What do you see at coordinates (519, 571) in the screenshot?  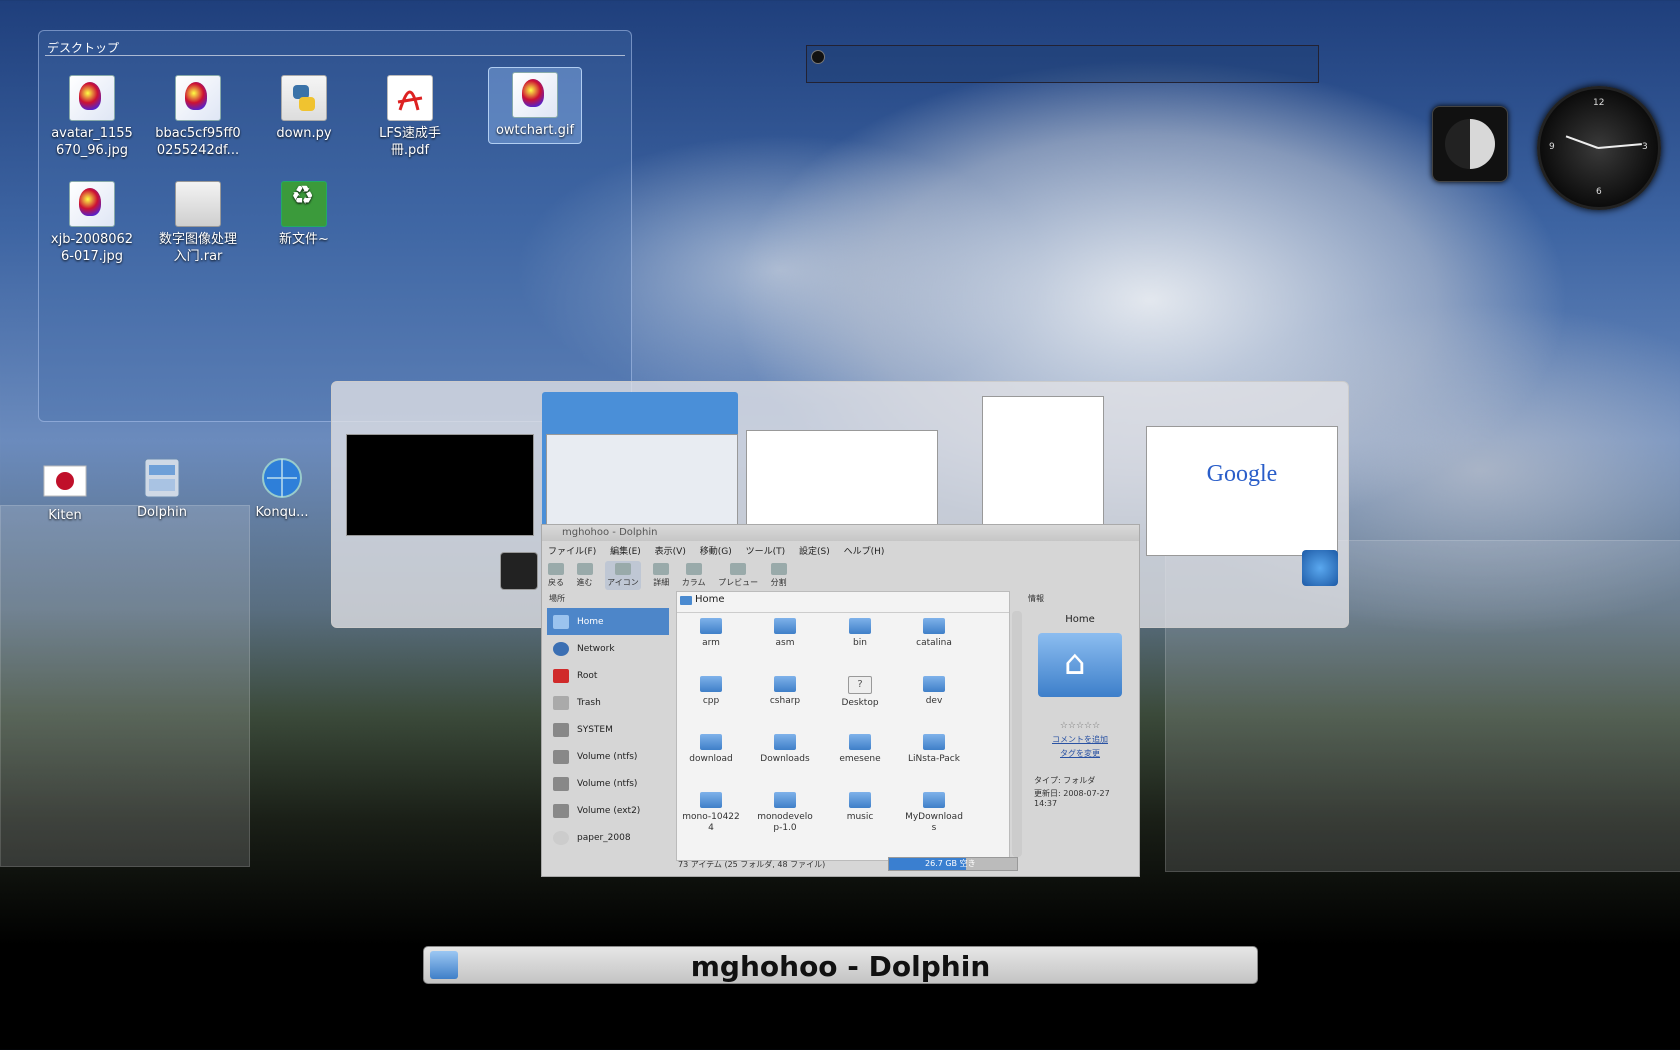 I see `terminal-icon` at bounding box center [519, 571].